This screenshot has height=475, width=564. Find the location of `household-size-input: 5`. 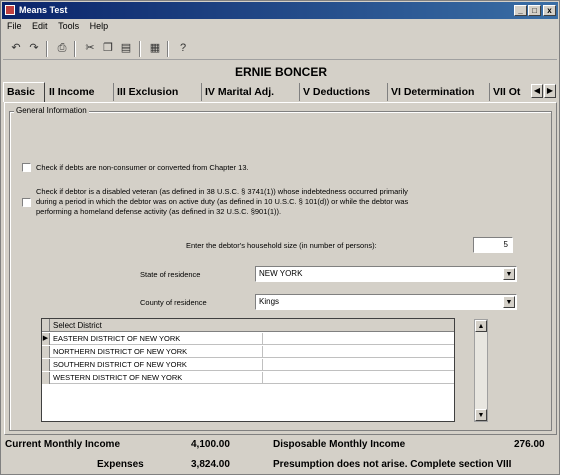

household-size-input: 5 is located at coordinates (493, 245).